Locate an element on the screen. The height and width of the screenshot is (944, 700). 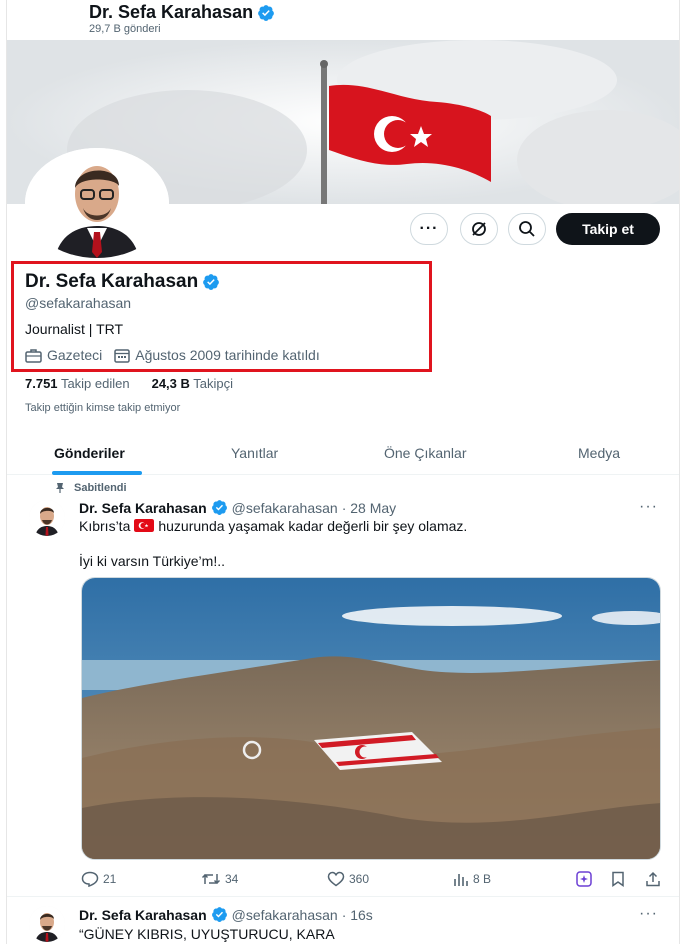
following-link: 7.751 Takip edilen is located at coordinates (77, 383).